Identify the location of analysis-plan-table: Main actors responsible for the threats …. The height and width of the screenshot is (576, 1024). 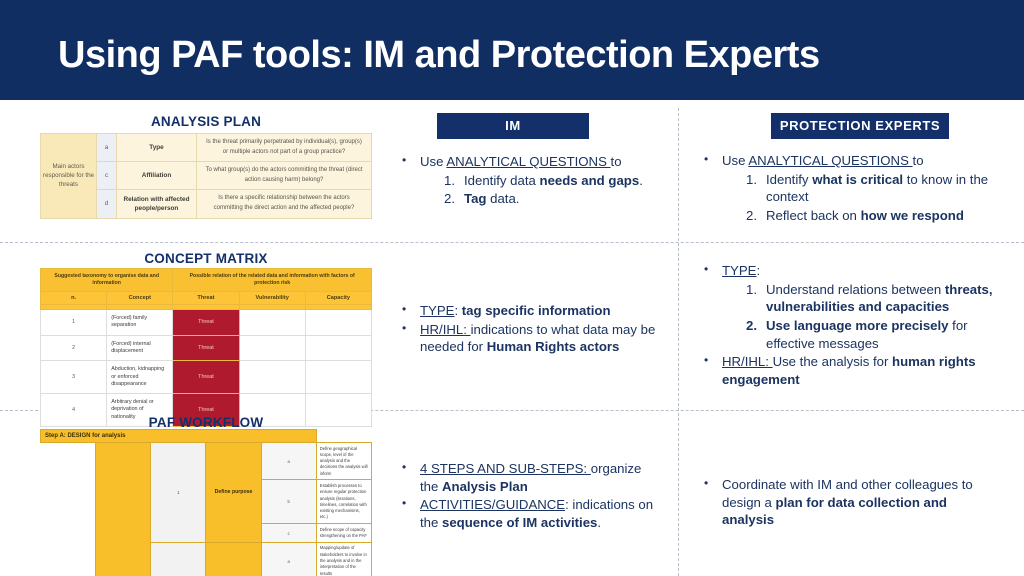
(206, 175).